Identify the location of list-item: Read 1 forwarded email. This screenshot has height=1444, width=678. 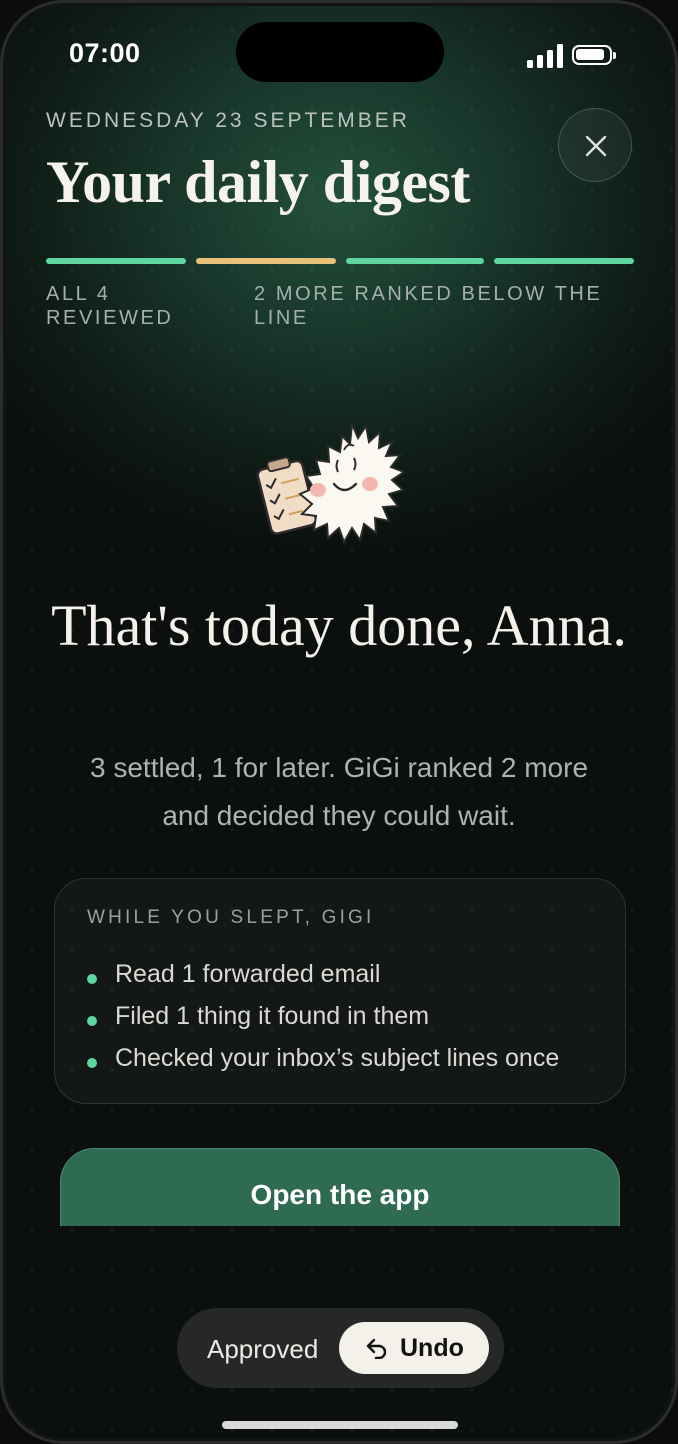
(323, 978).